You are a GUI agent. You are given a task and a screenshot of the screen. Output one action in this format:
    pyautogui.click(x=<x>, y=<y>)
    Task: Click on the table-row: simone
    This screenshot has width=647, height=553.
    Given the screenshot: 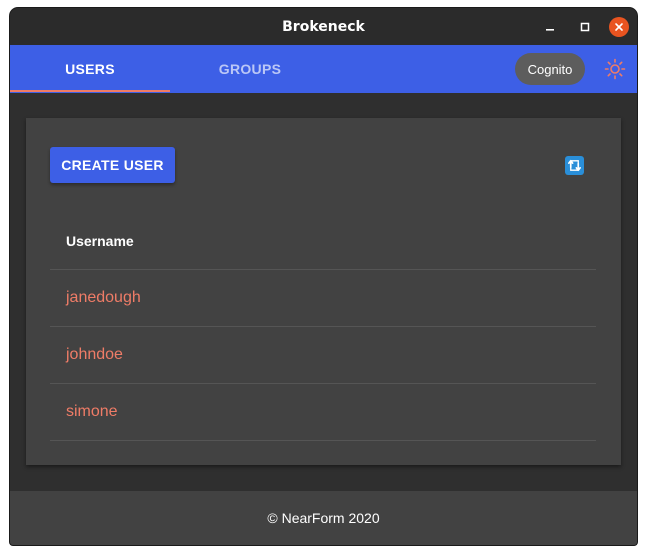 What is the action you would take?
    pyautogui.click(x=323, y=412)
    